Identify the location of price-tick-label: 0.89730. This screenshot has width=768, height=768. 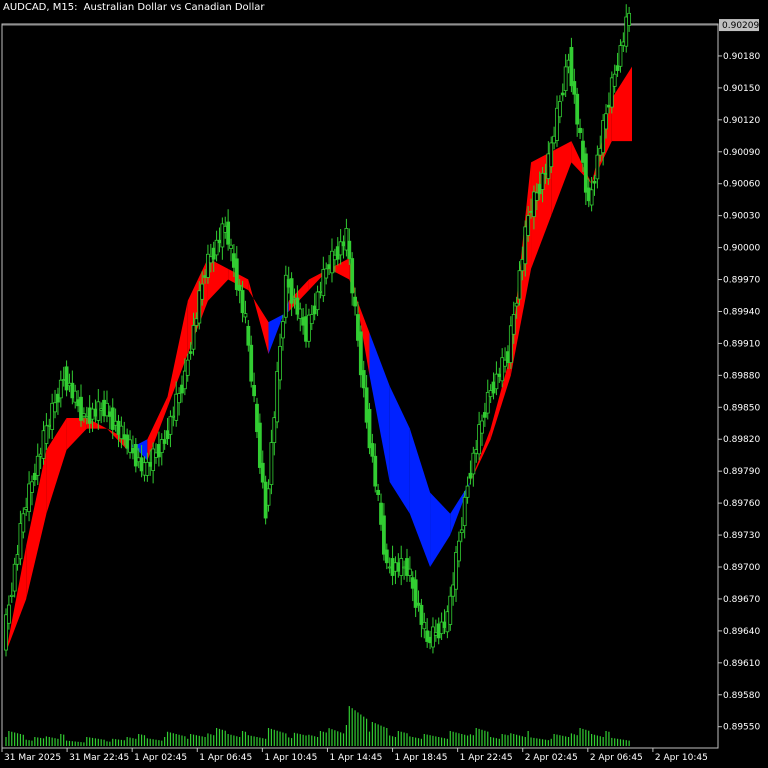
(741, 536).